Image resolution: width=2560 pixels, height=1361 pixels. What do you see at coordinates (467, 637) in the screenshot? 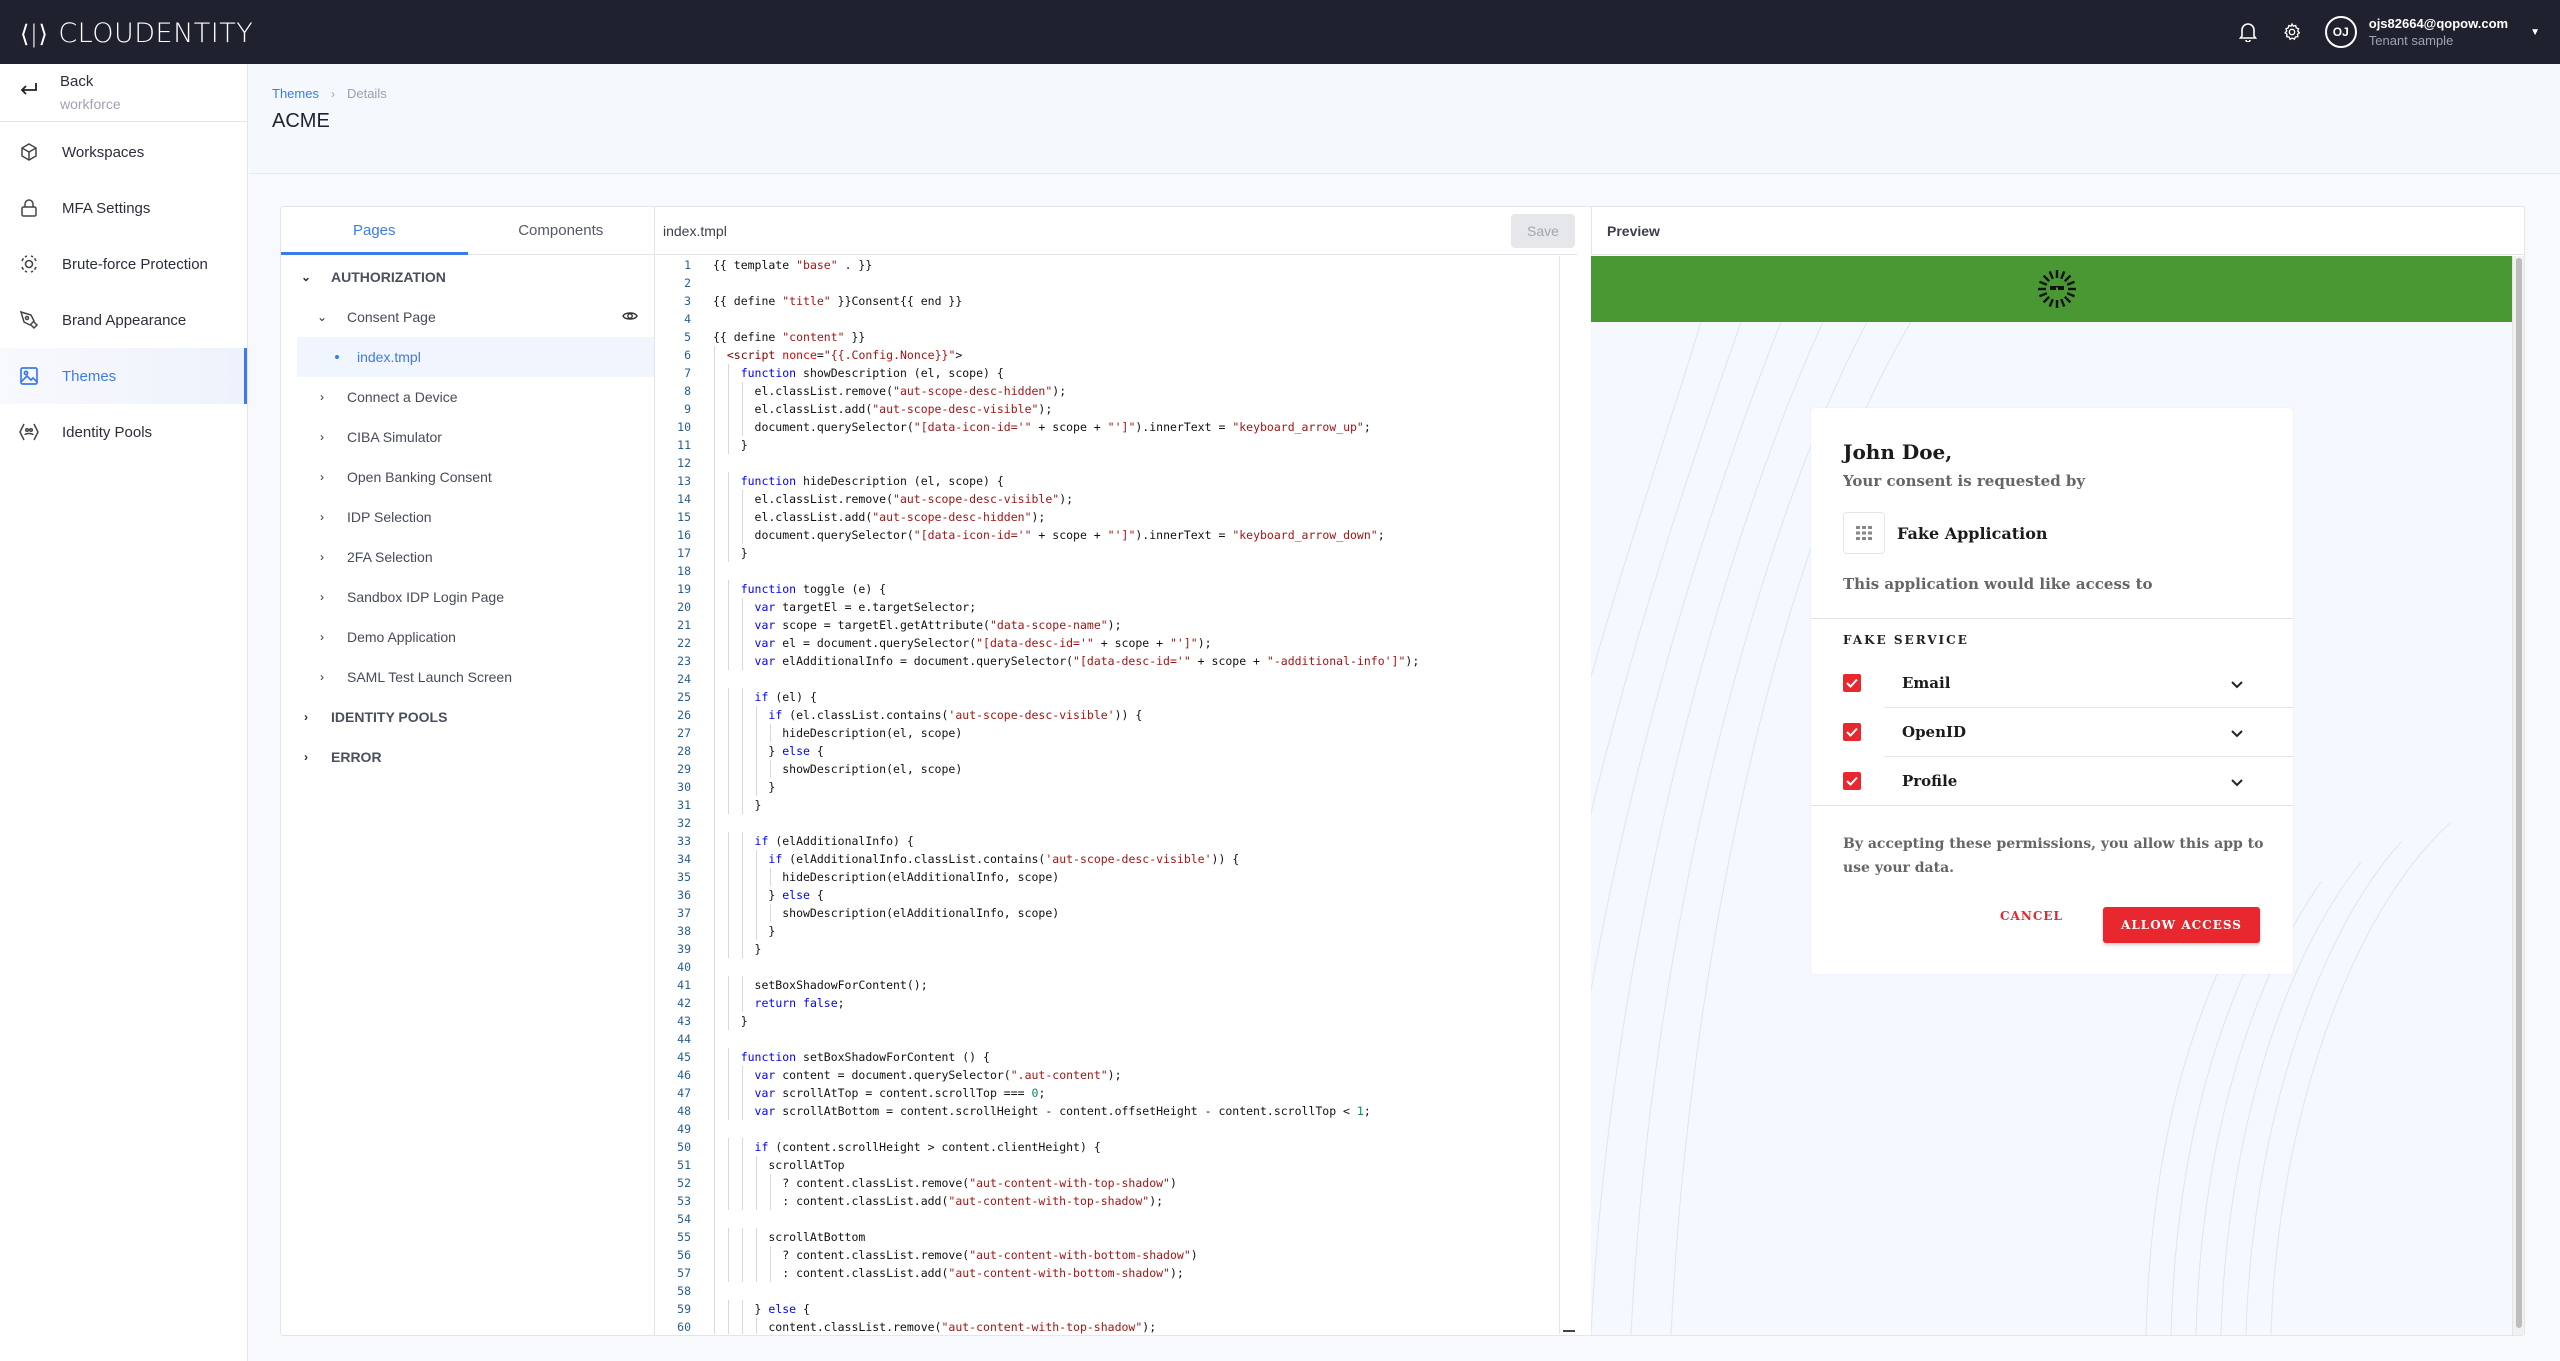
I see `tree-page-demo-application: › Demo Application` at bounding box center [467, 637].